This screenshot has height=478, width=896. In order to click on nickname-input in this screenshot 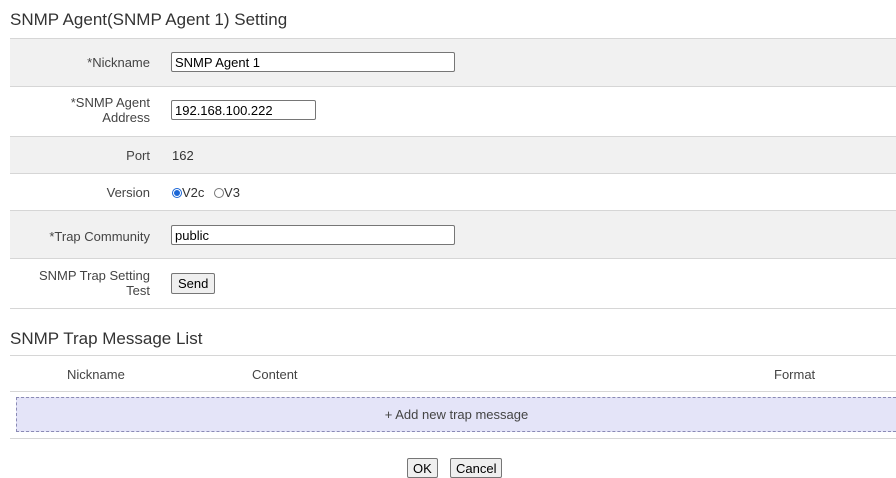, I will do `click(313, 62)`.